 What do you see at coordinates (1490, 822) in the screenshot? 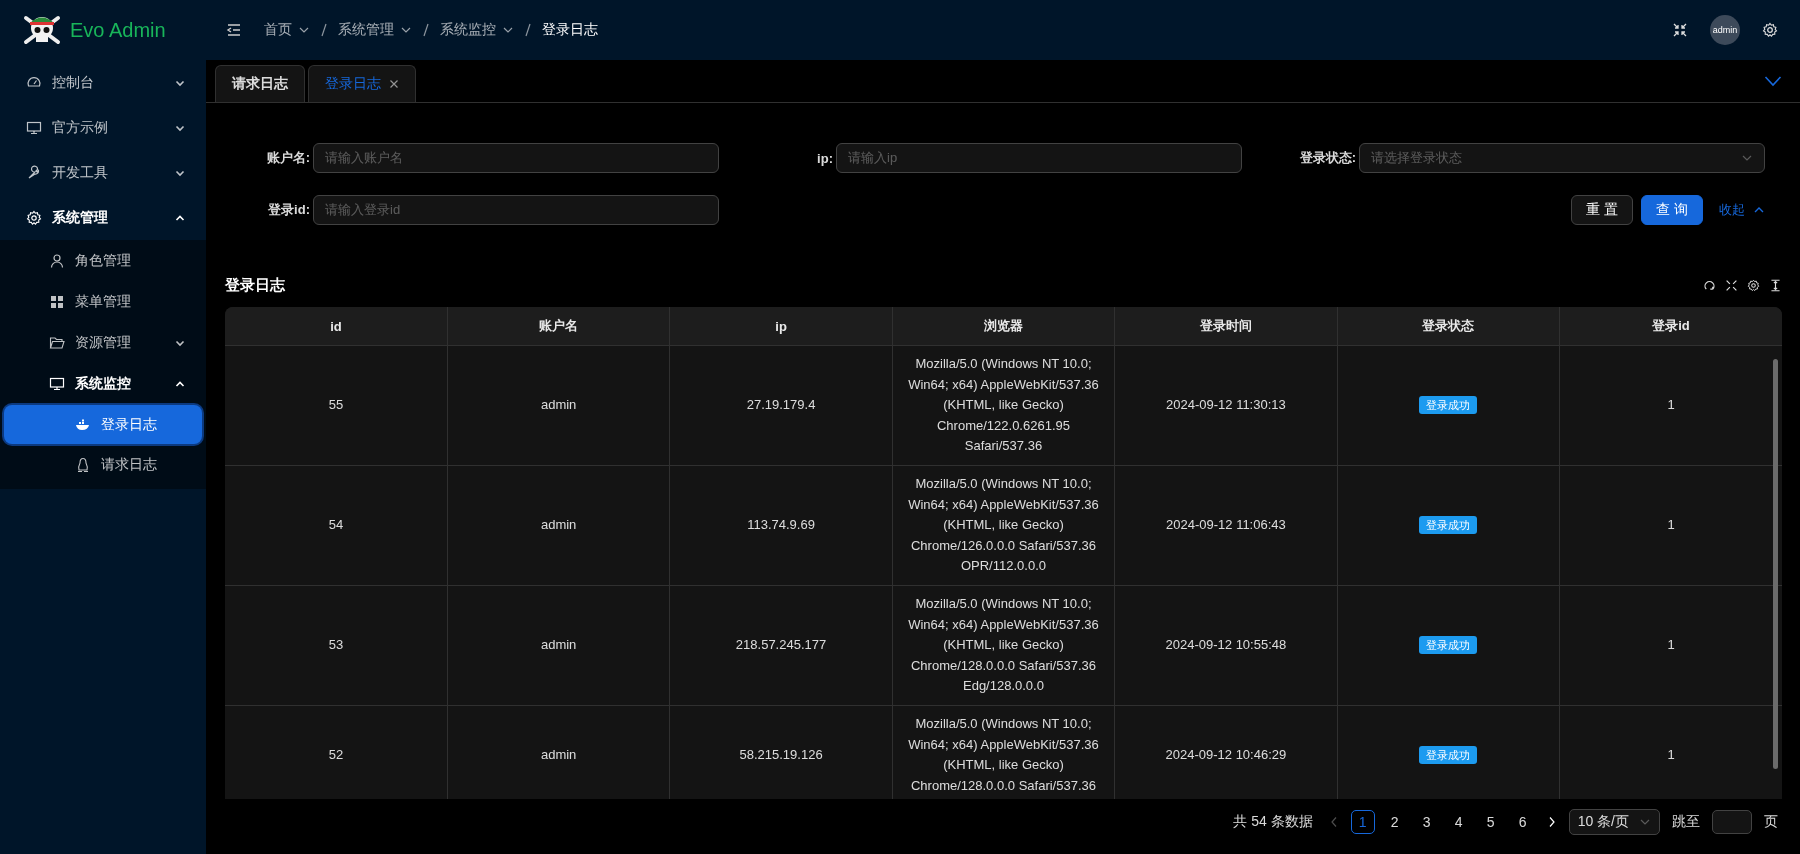
I see `page-number: 5` at bounding box center [1490, 822].